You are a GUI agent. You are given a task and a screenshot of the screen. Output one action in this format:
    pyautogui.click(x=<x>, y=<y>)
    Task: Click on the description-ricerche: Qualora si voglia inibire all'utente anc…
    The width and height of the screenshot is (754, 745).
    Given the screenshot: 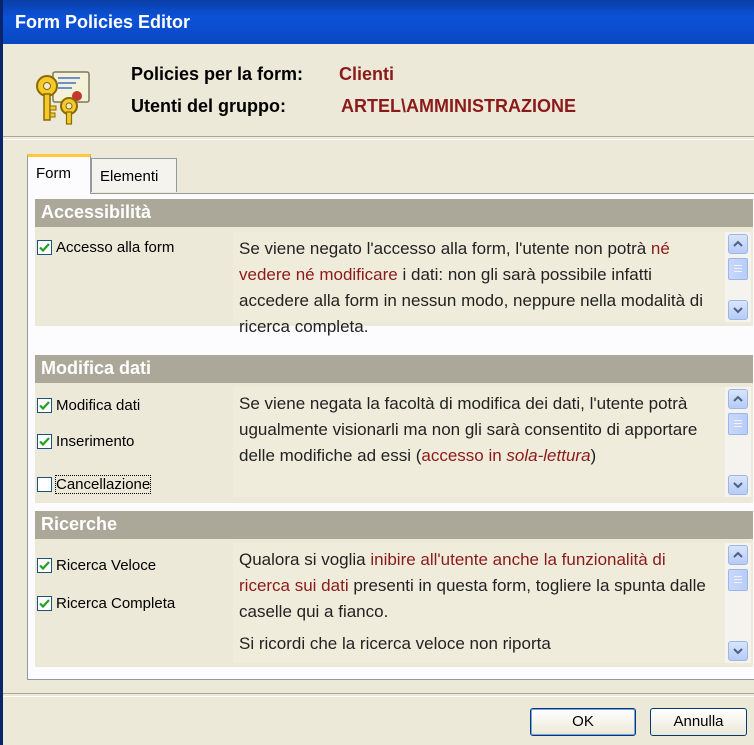 What is the action you would take?
    pyautogui.click(x=492, y=603)
    